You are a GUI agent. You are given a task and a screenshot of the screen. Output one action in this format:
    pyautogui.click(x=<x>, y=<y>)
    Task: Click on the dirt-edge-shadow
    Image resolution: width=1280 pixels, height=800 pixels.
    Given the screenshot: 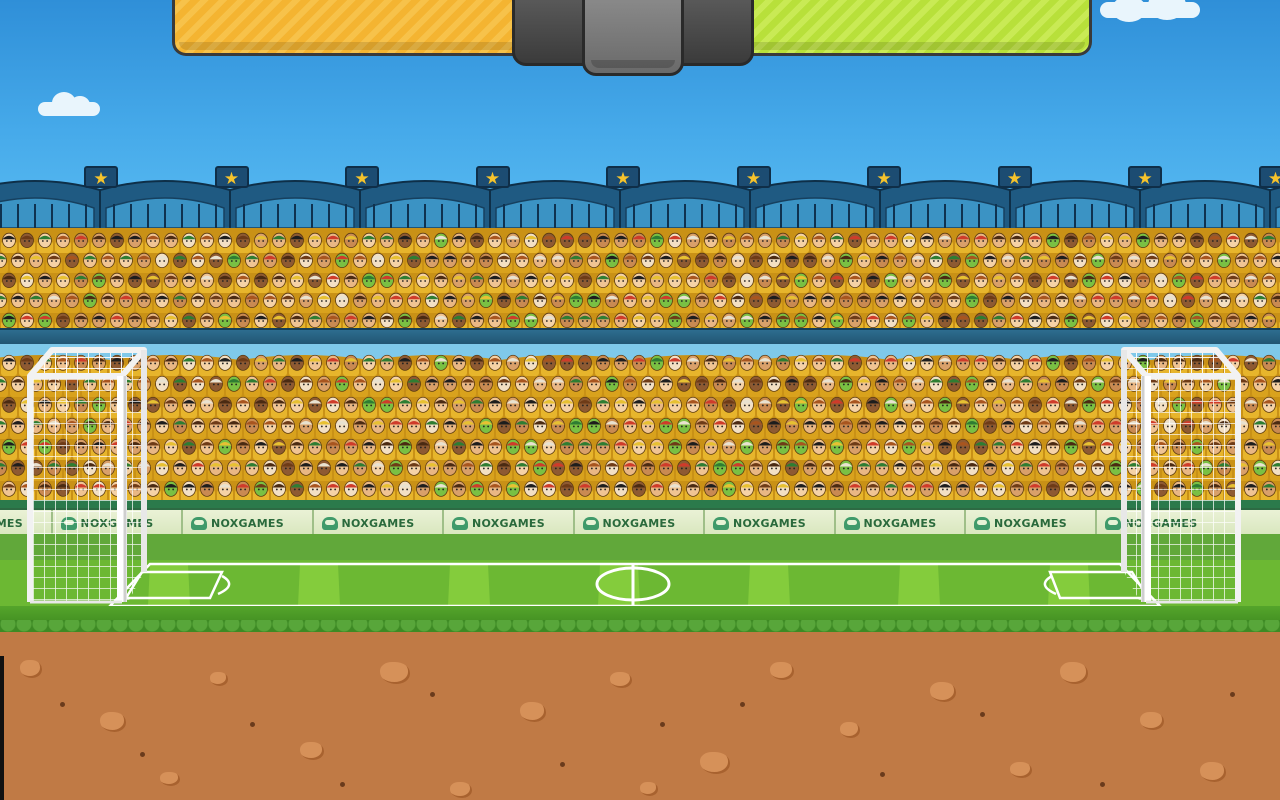 What is the action you would take?
    pyautogui.click(x=2, y=728)
    